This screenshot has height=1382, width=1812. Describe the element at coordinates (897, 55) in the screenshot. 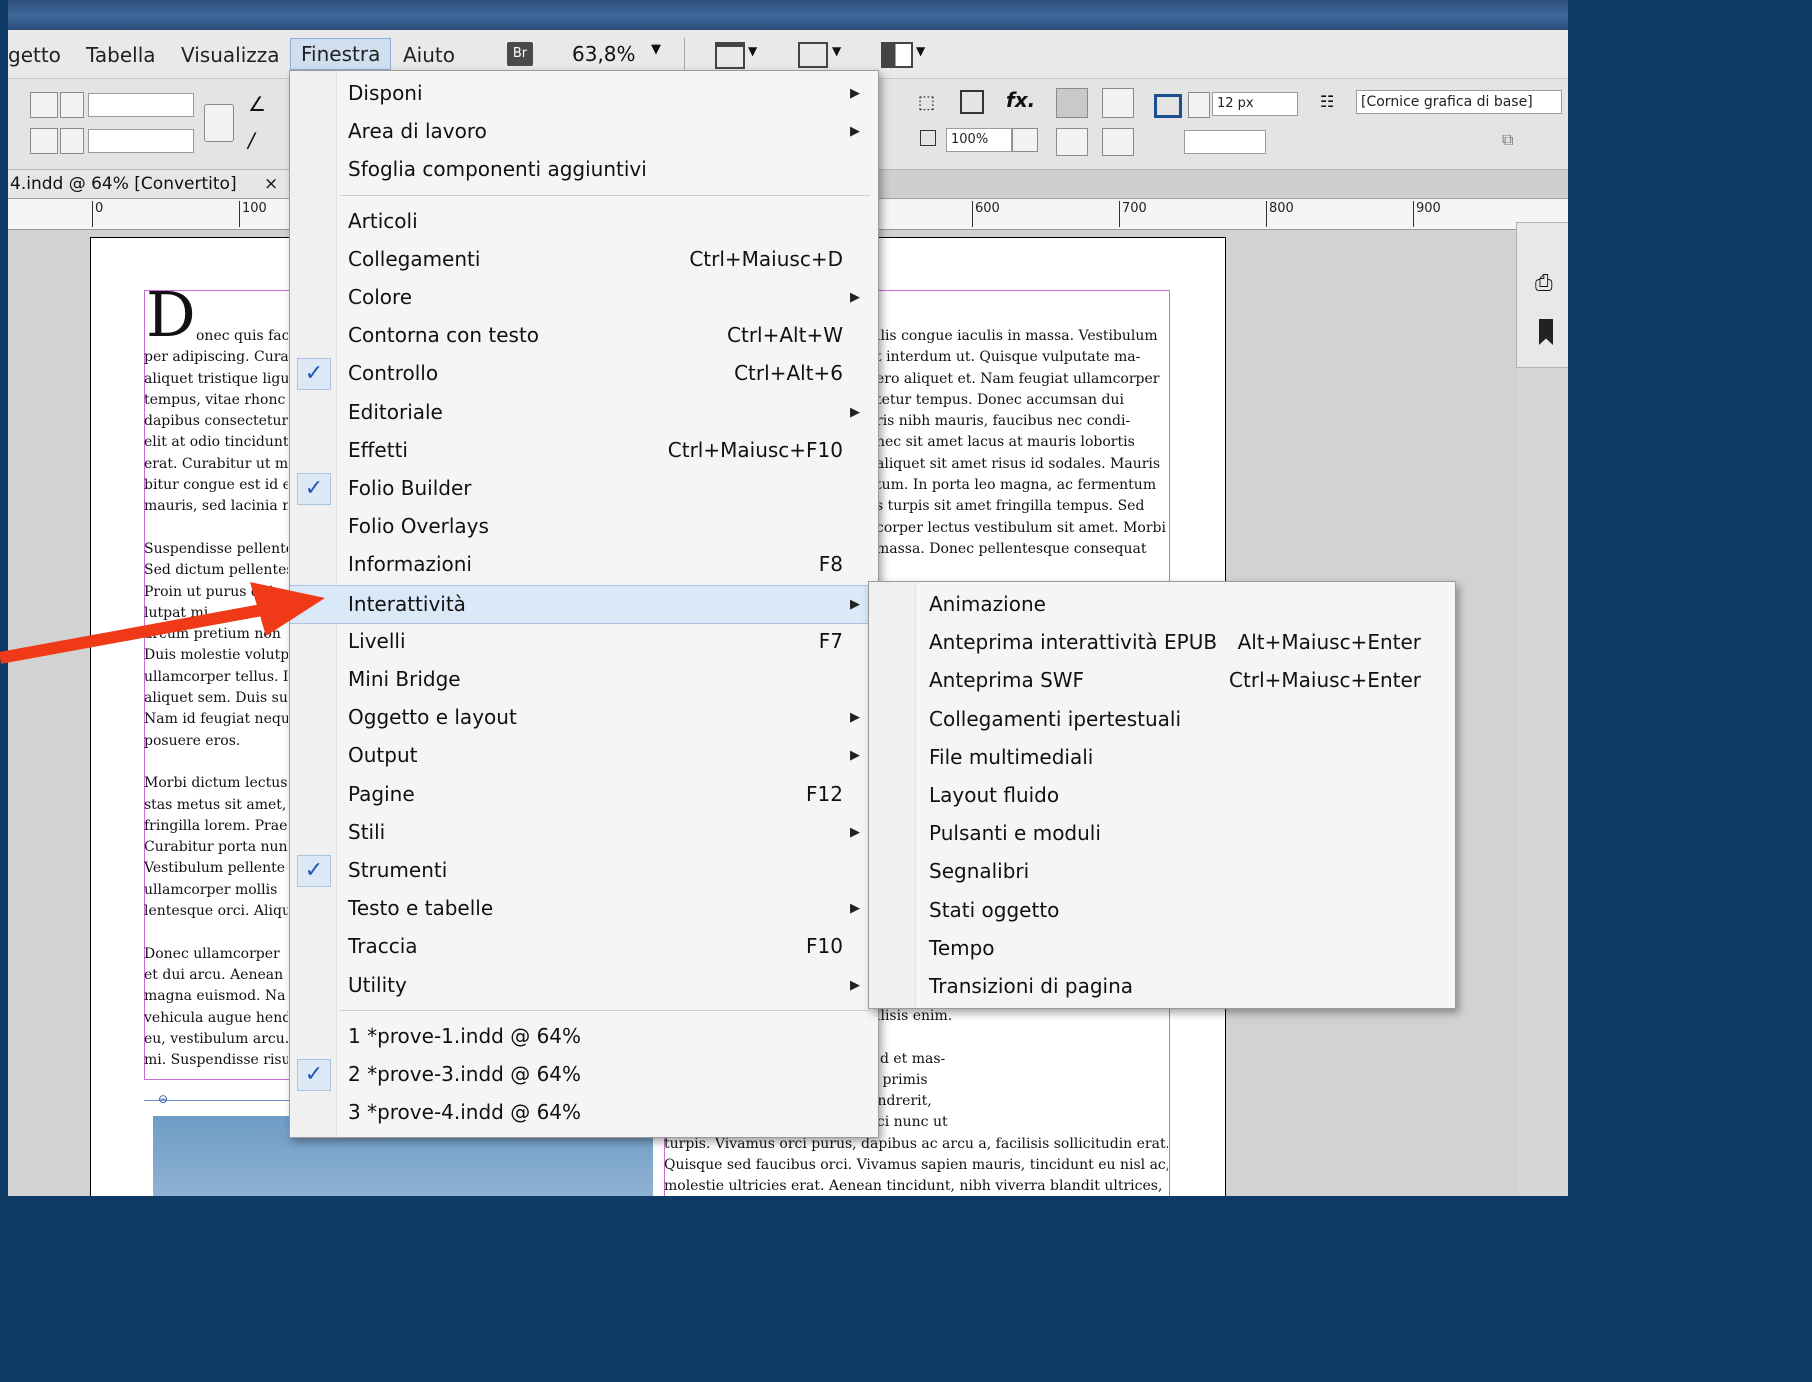

I see `arrange-documents-icon` at that location.